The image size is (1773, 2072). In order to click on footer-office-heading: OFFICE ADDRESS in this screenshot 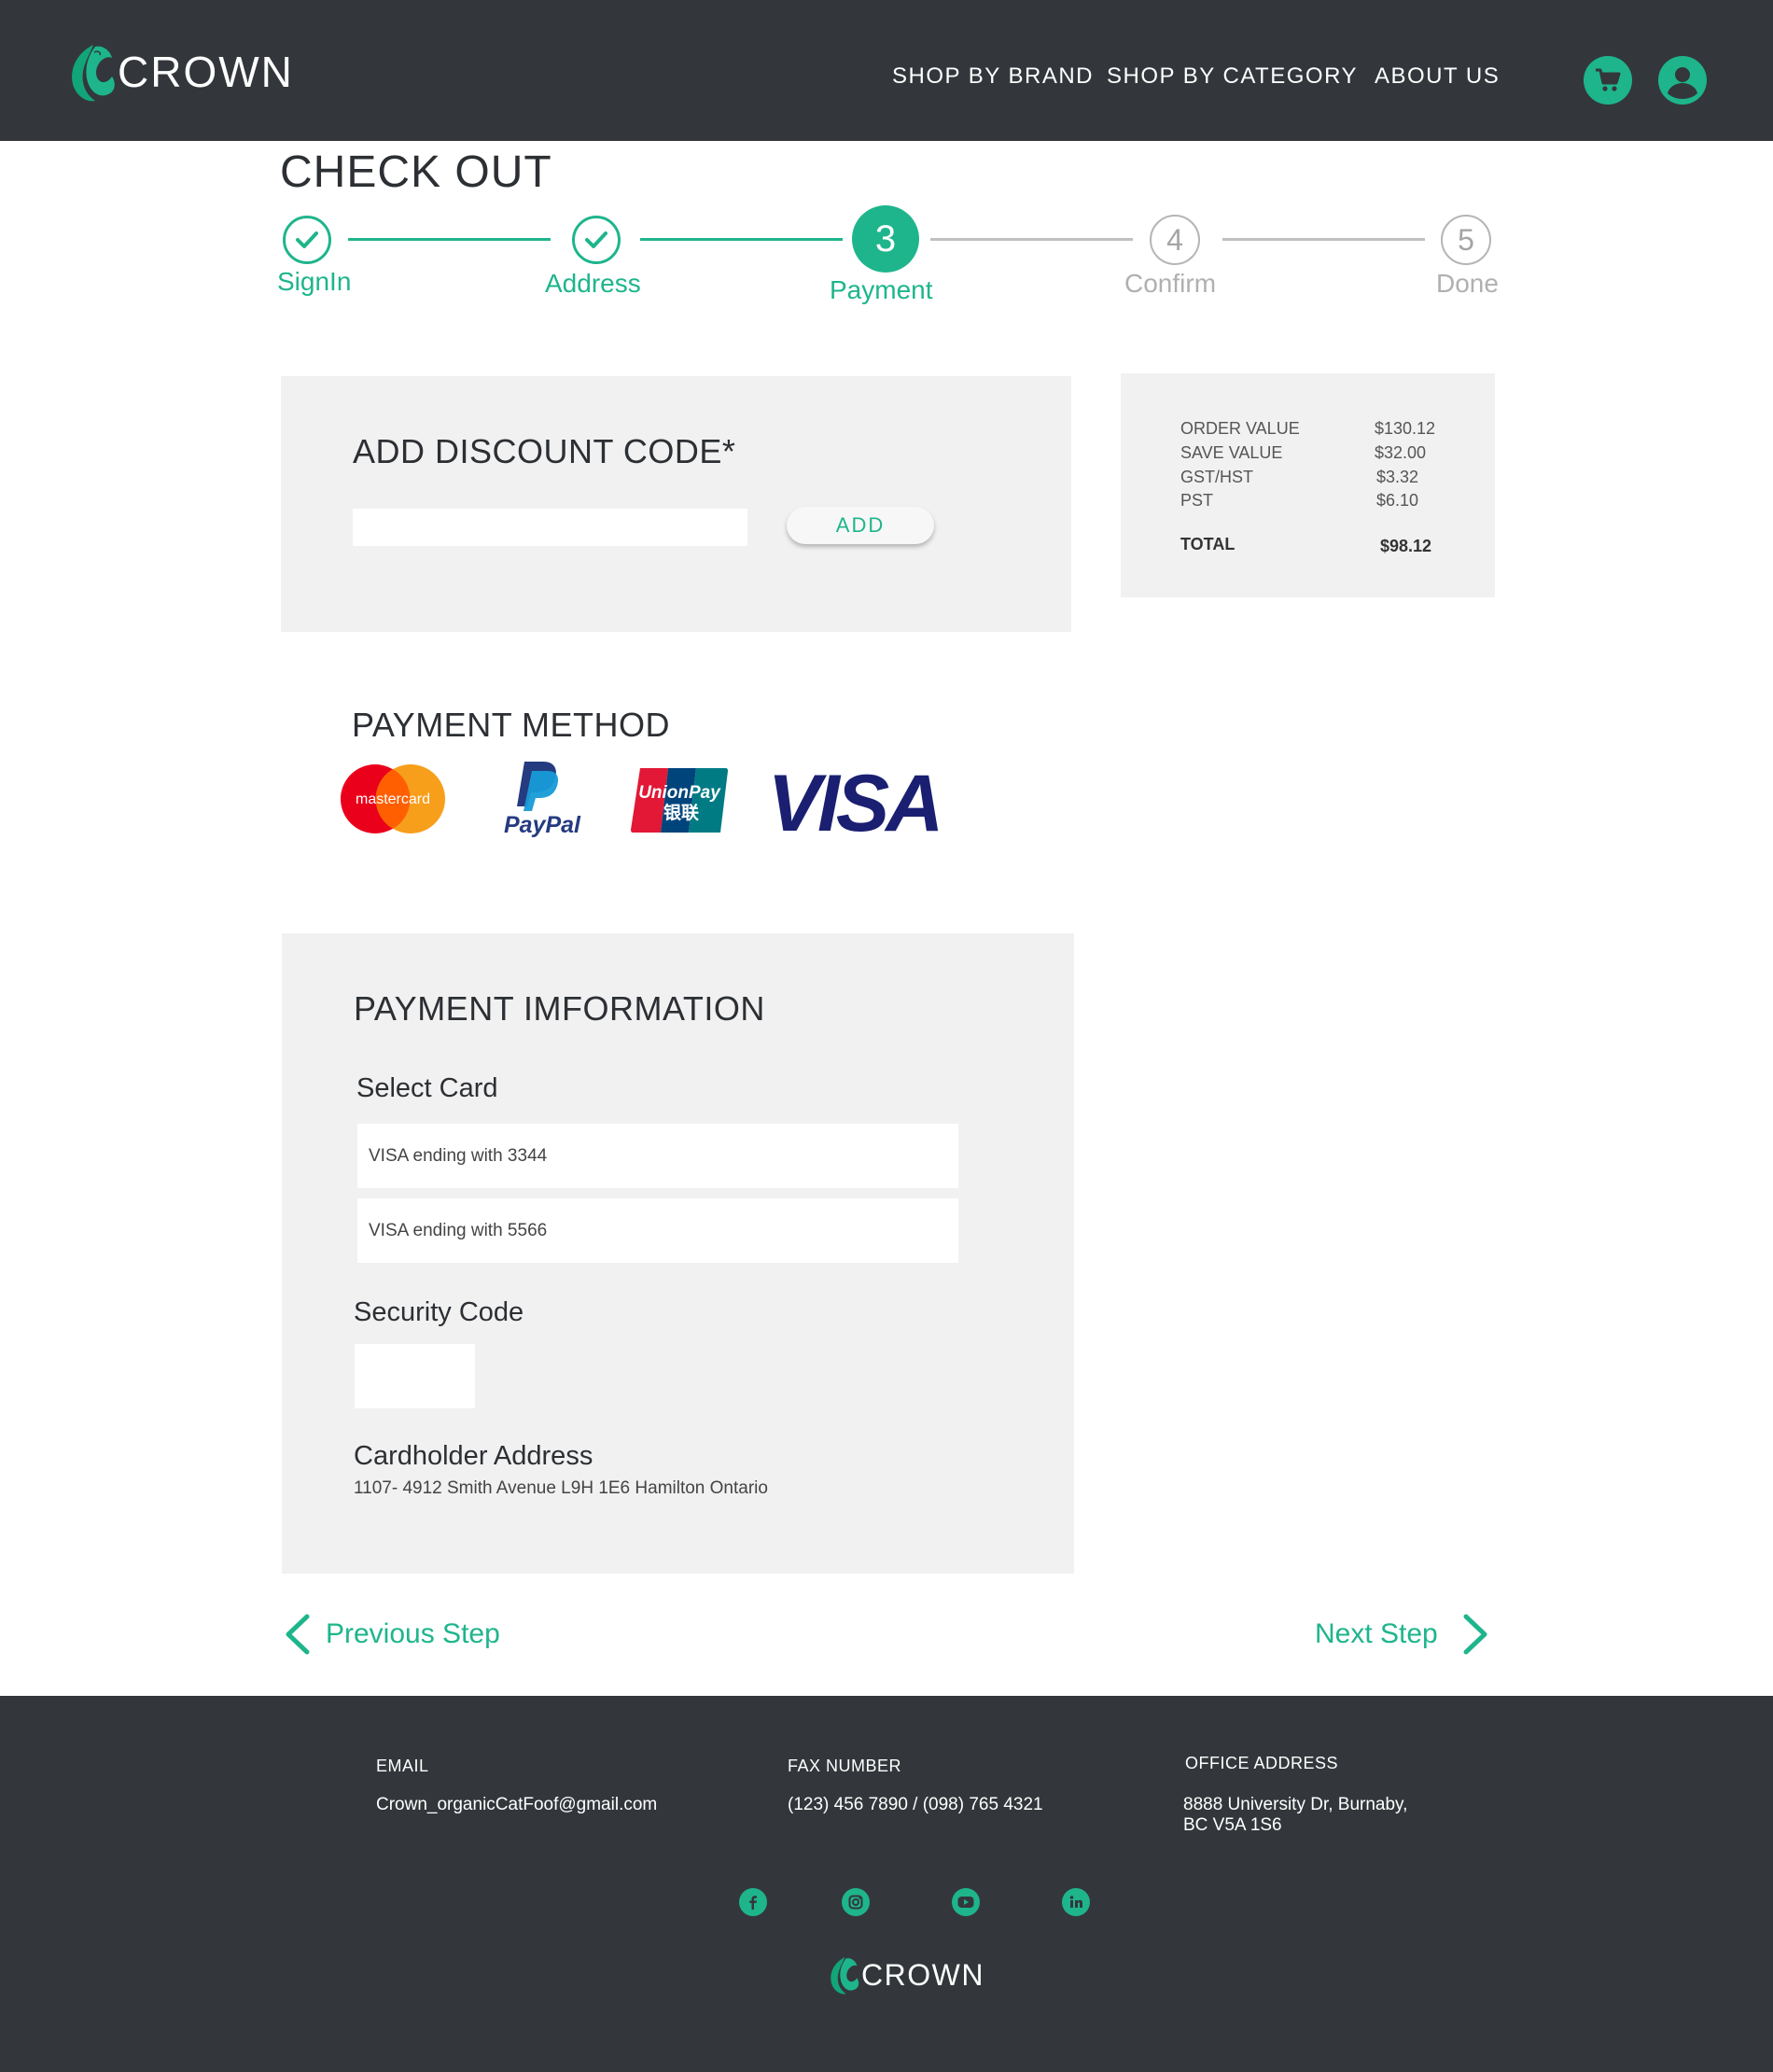, I will do `click(1262, 1763)`.